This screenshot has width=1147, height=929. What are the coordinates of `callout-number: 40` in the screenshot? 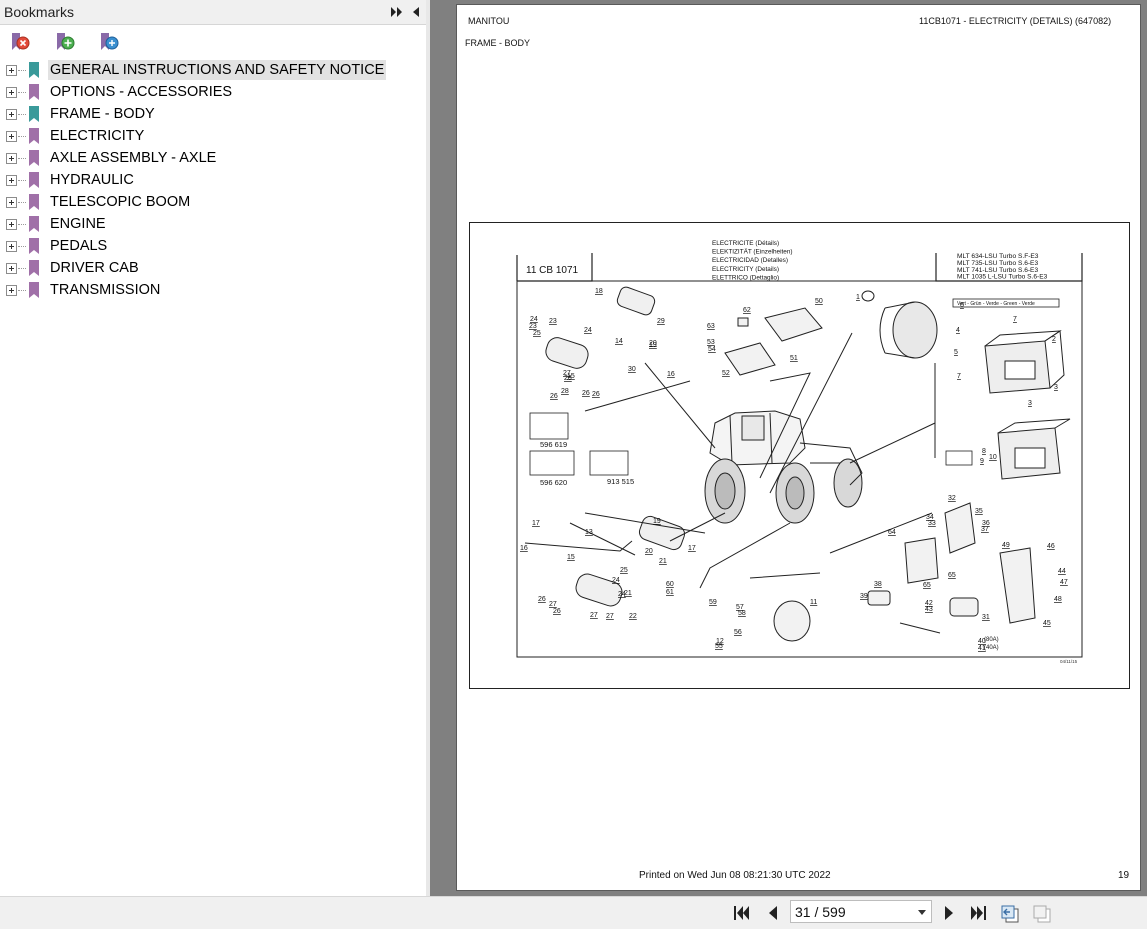 It's located at (982, 641).